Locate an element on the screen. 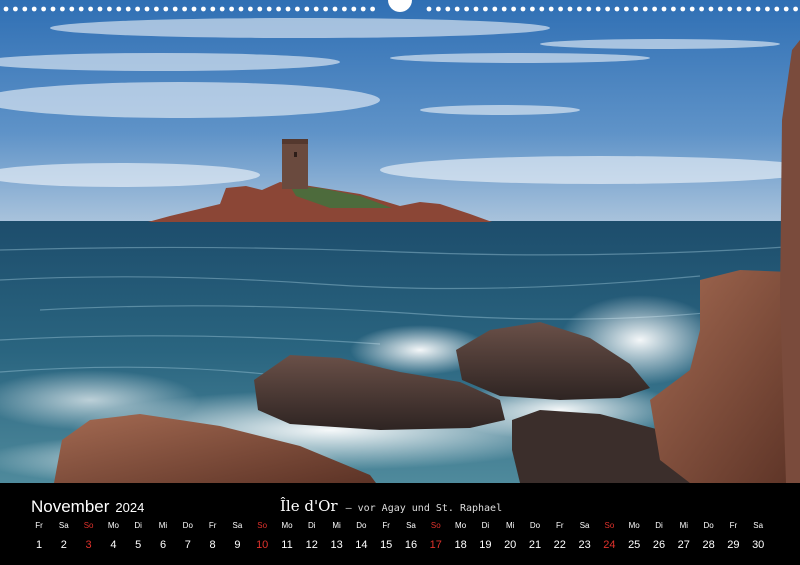 This screenshot has width=800, height=565. day-number: 9 is located at coordinates (237, 545).